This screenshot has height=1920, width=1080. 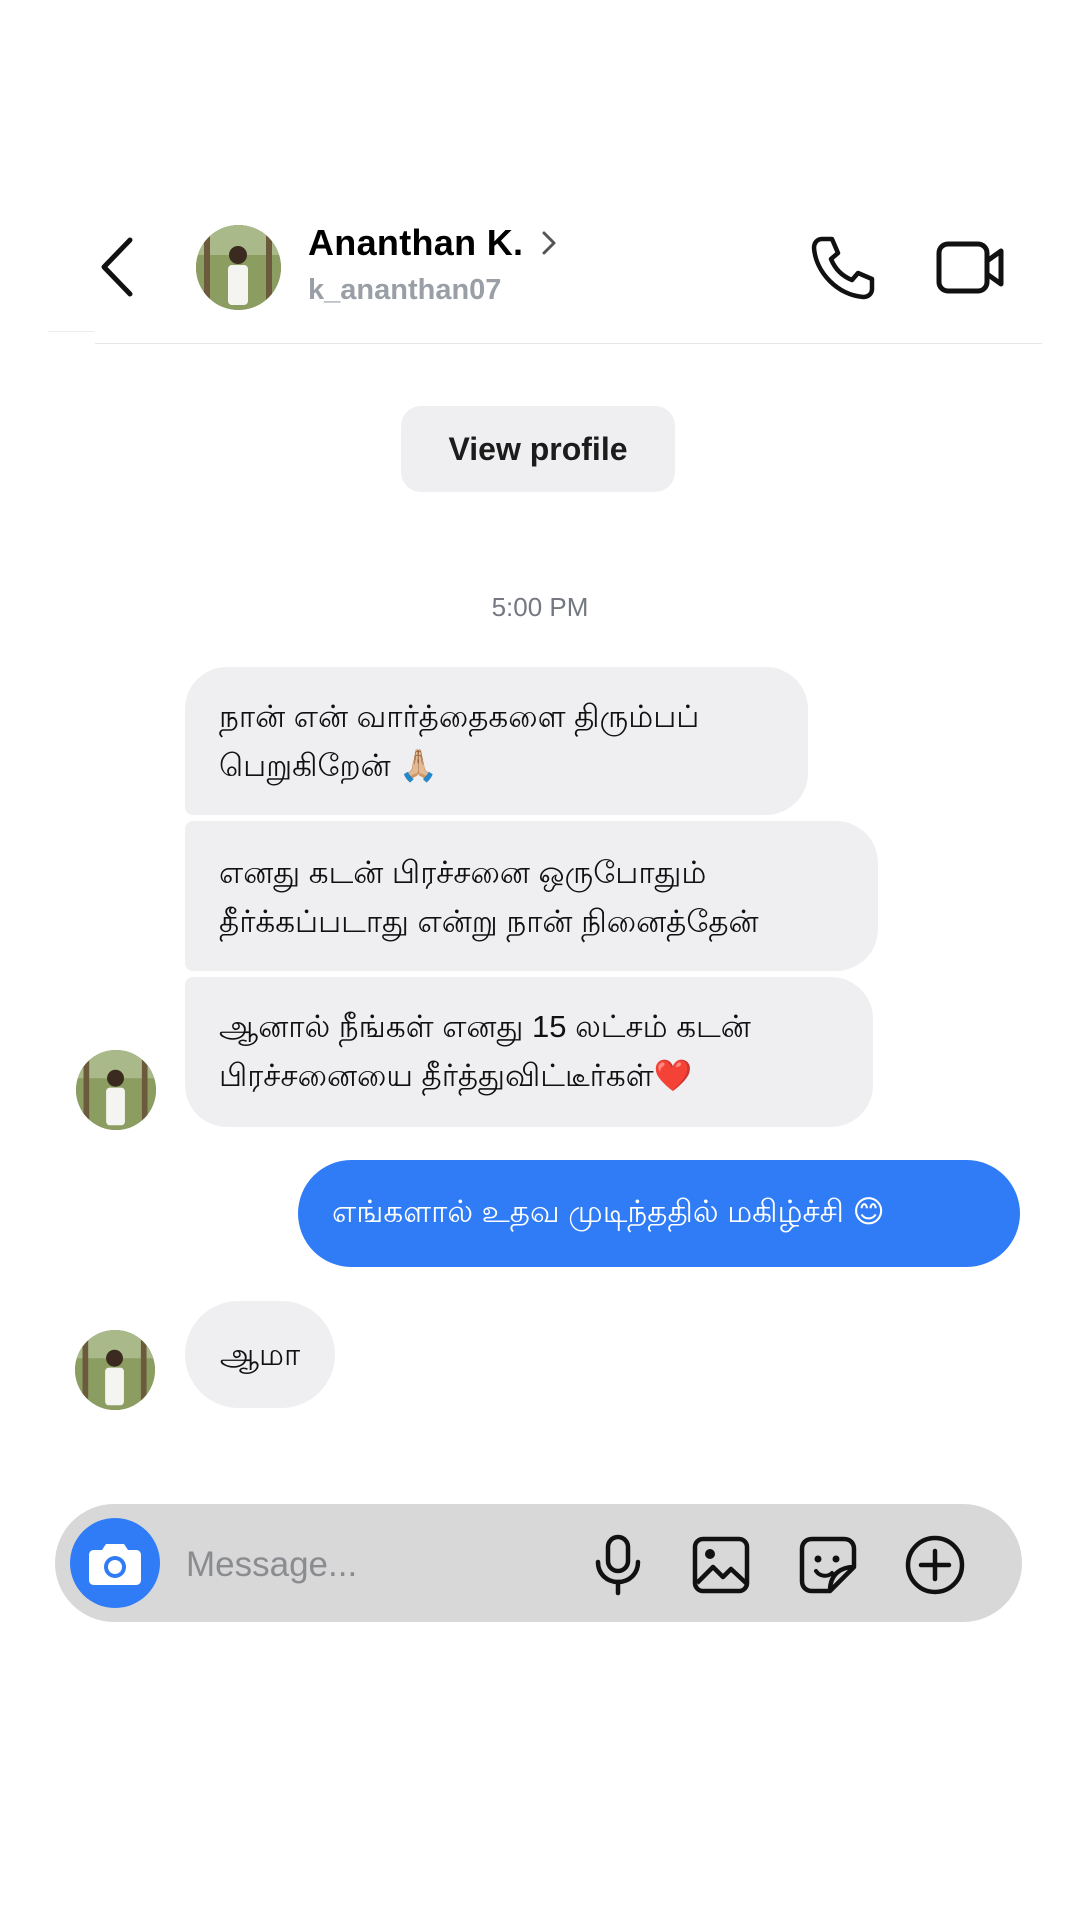 I want to click on image-icon, so click(x=721, y=1565).